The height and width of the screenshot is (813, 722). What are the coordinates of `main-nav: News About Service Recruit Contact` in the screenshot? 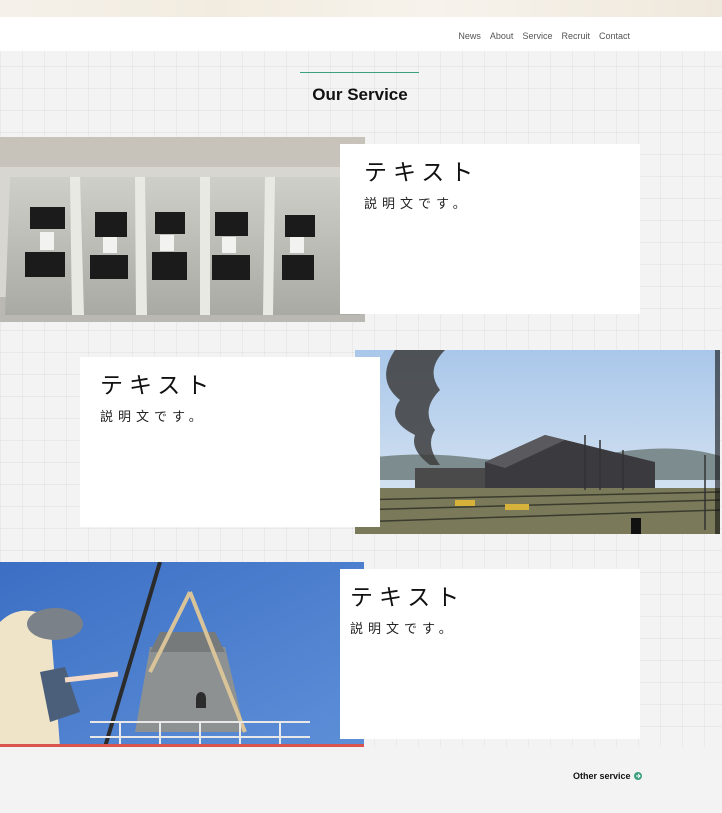 It's located at (544, 36).